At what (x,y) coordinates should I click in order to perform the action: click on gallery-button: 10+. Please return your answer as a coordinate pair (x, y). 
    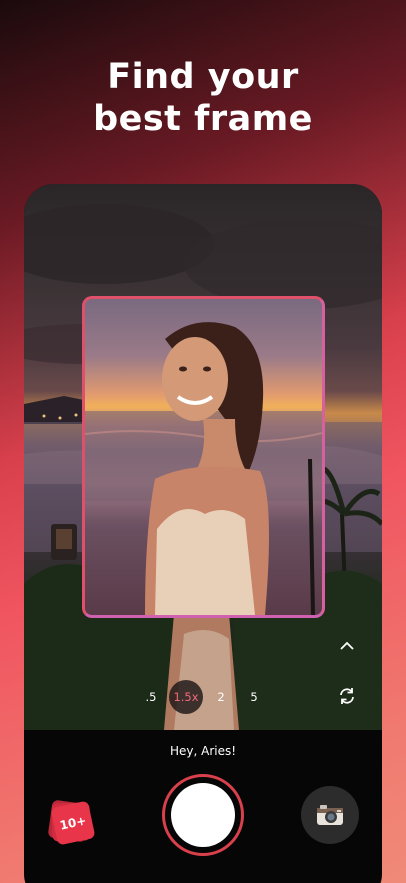
    Looking at the image, I should click on (71, 820).